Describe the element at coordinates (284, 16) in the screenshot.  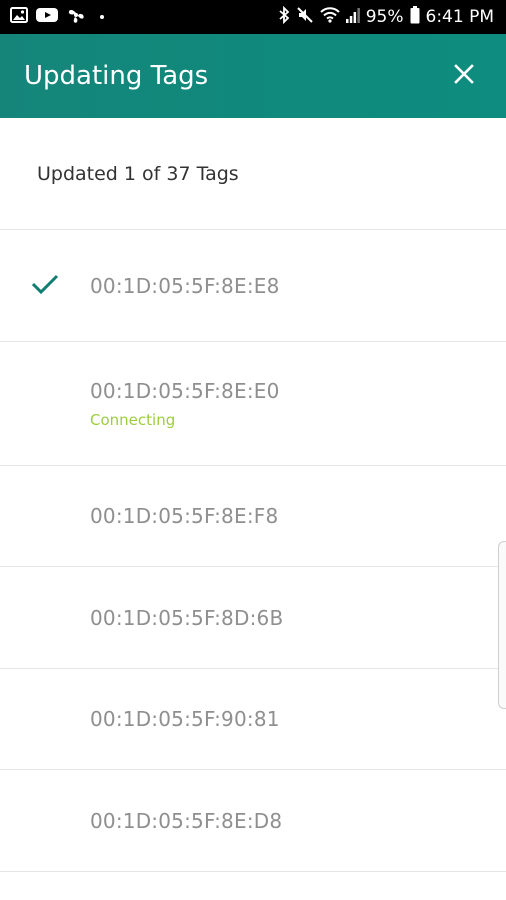
I see `bluetooth-icon` at that location.